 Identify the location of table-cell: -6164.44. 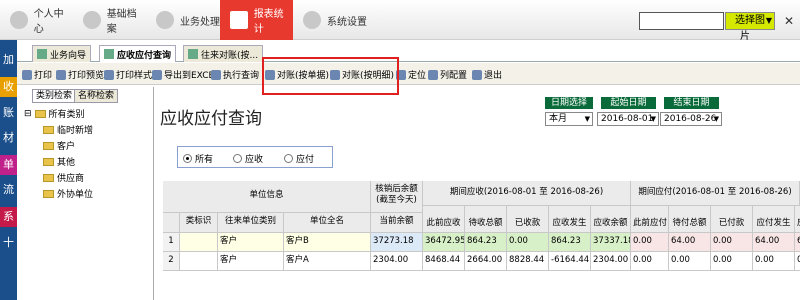
(570, 261).